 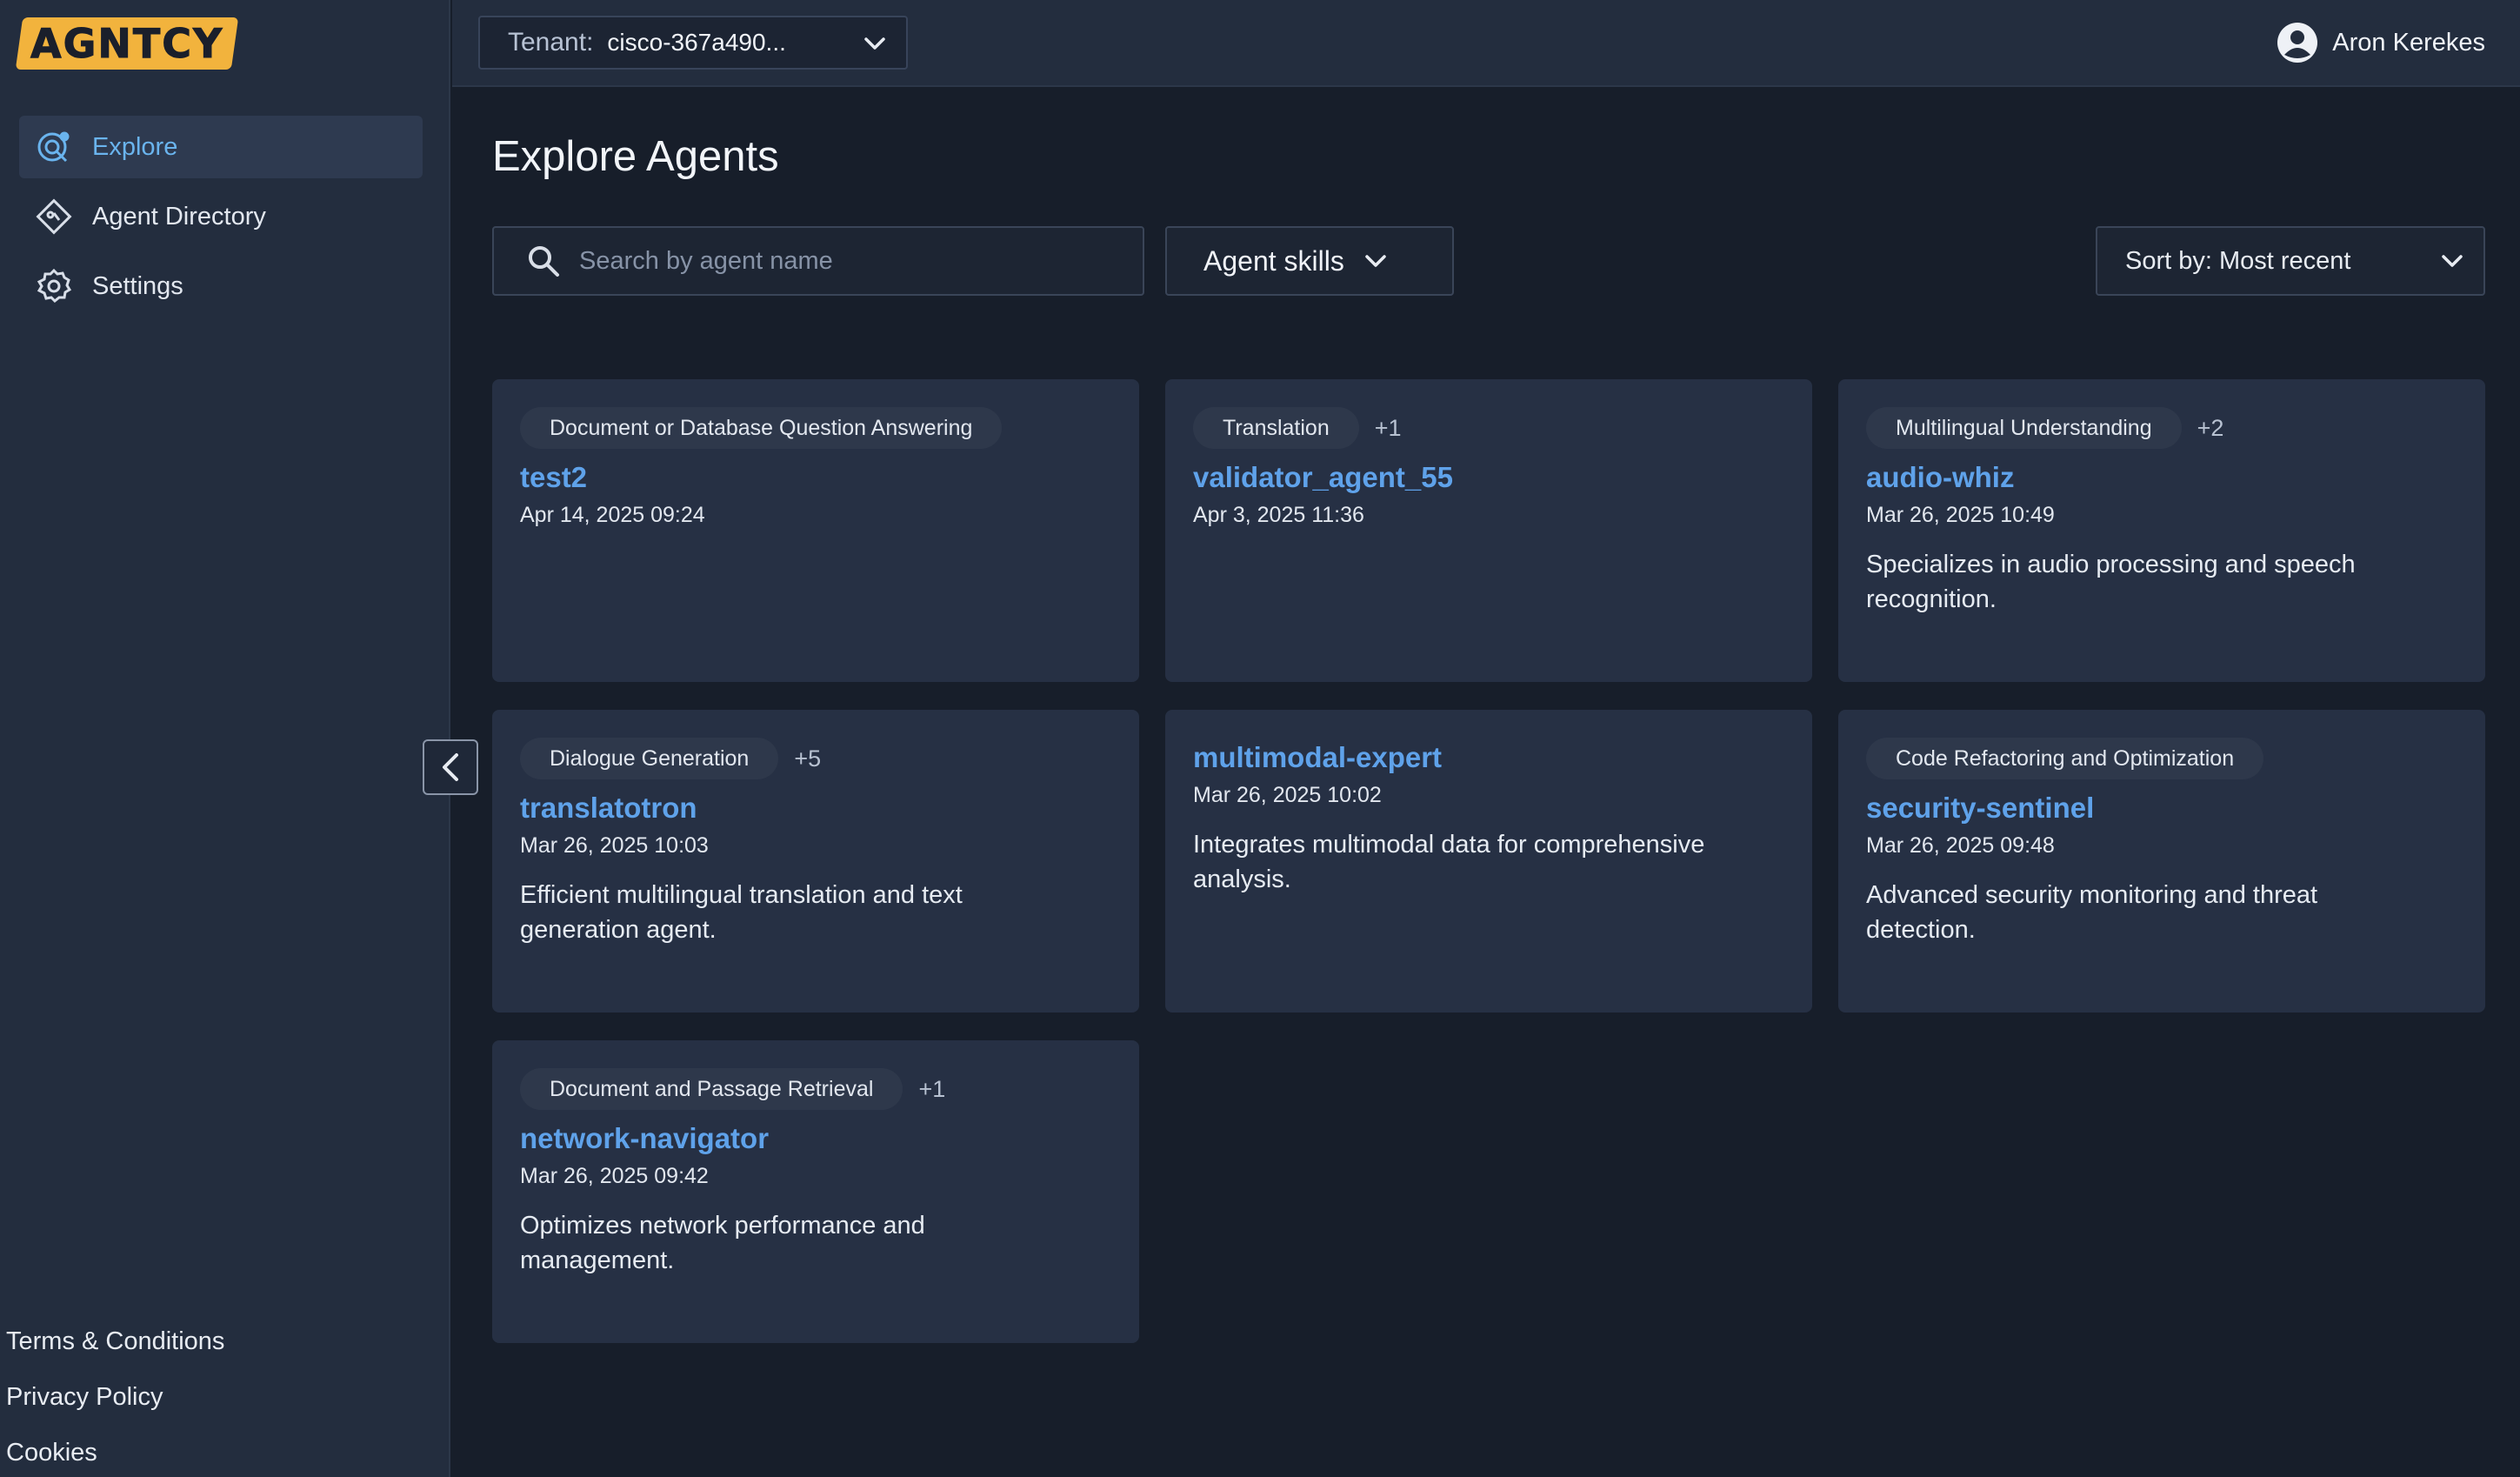 What do you see at coordinates (2161, 808) in the screenshot?
I see `agent-name: security-sentinel` at bounding box center [2161, 808].